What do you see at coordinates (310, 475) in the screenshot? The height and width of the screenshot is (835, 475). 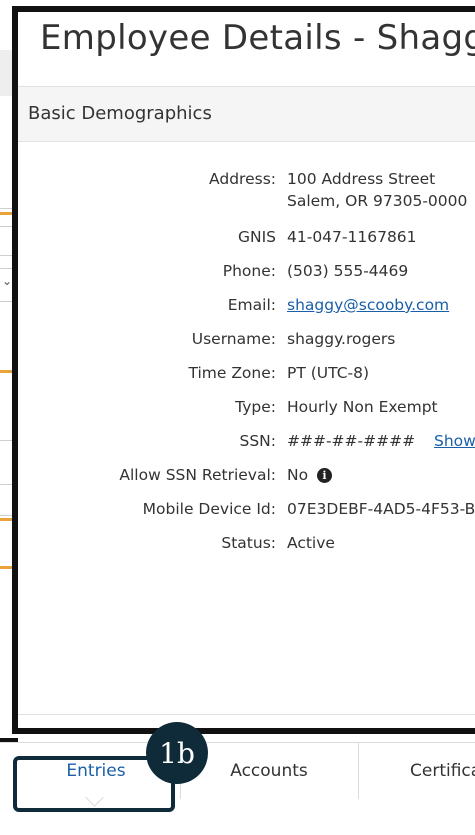 I see `field-value: No i` at bounding box center [310, 475].